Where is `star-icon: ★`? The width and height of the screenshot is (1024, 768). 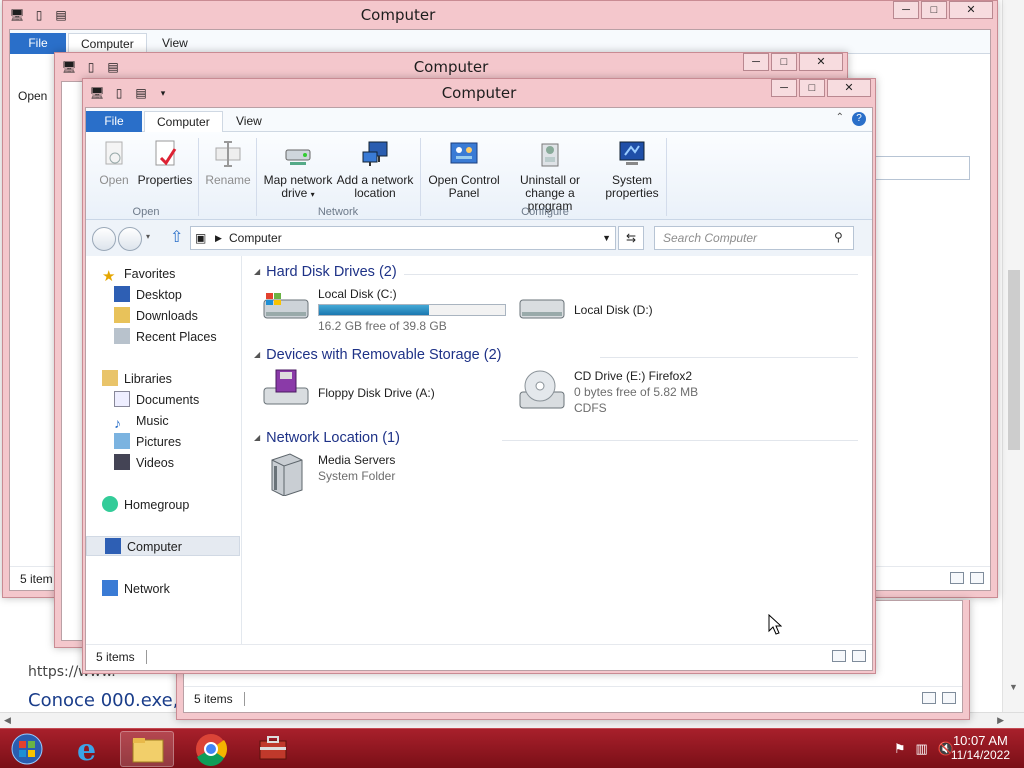
star-icon: ★ is located at coordinates (109, 276).